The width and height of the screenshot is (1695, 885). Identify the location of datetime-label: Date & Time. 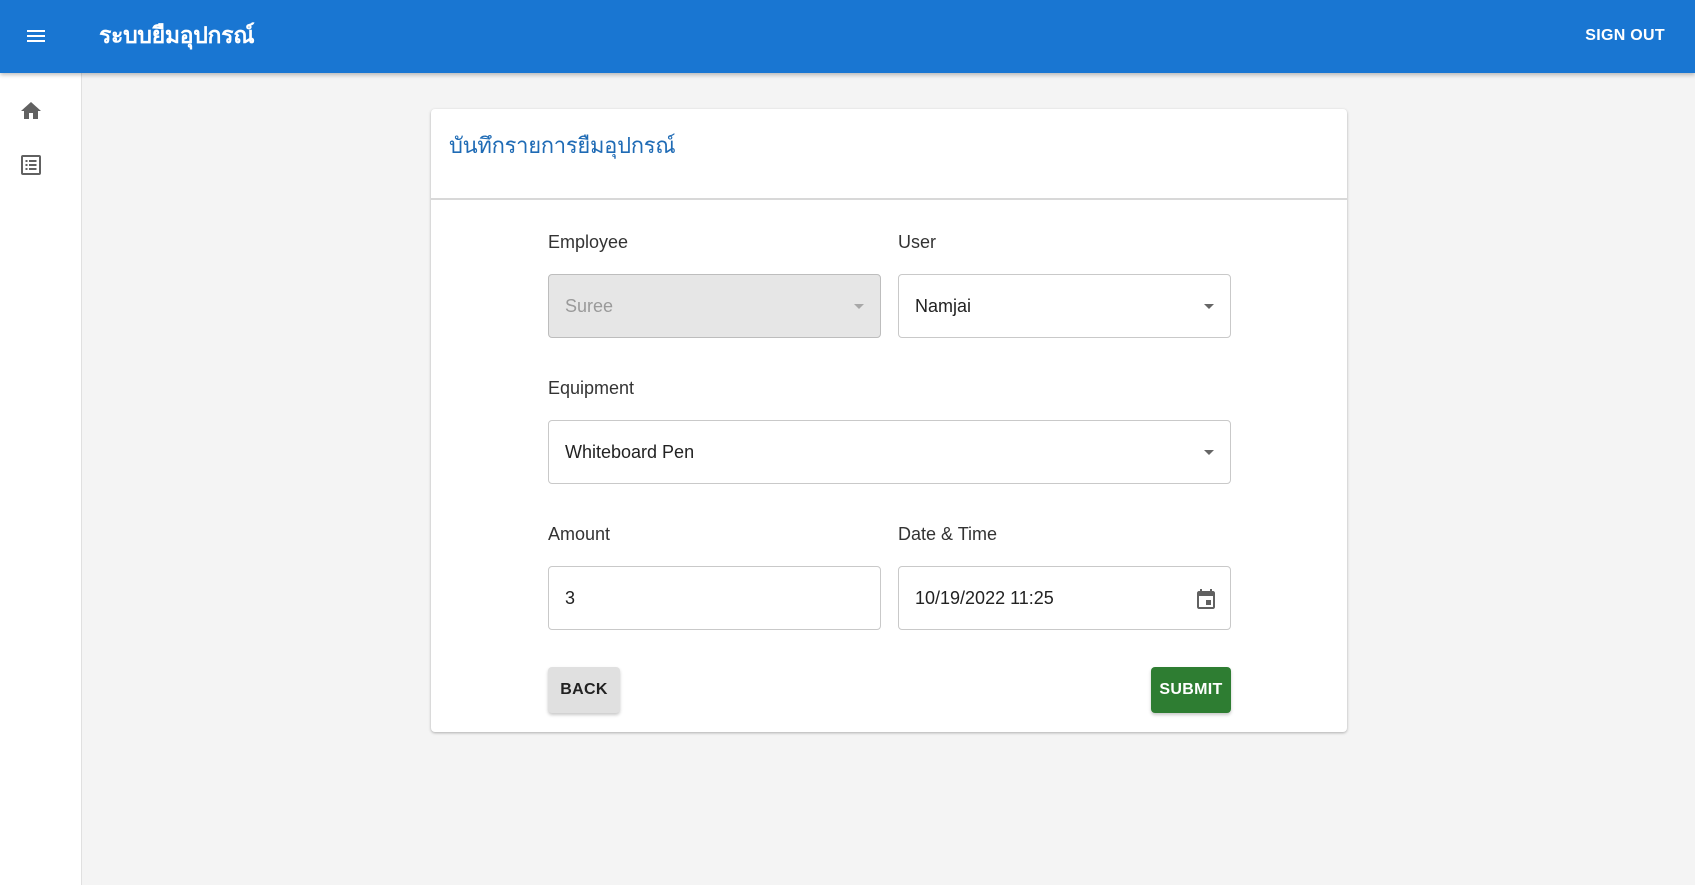
(948, 534).